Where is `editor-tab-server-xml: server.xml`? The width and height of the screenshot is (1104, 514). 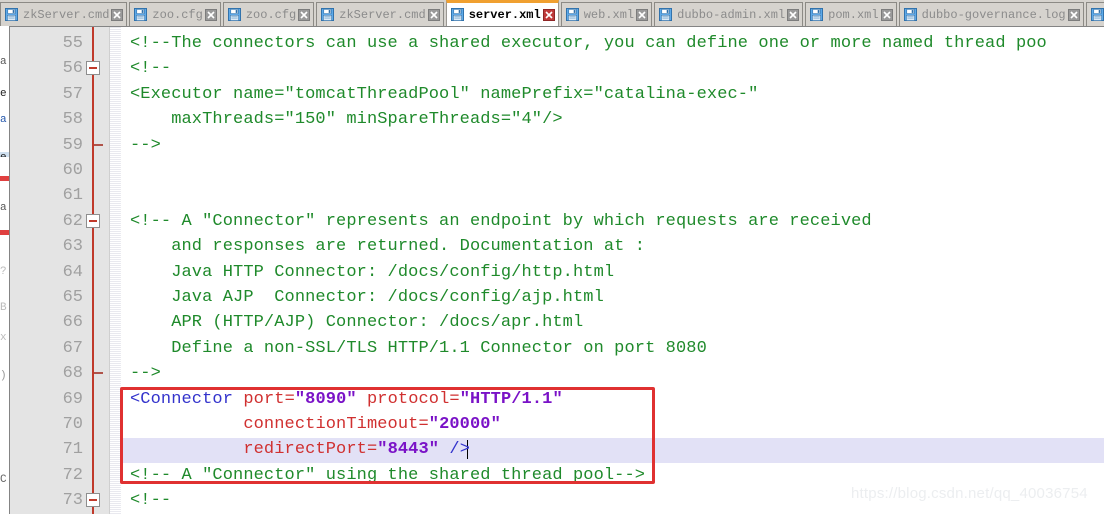
editor-tab-server-xml: server.xml is located at coordinates (502, 13).